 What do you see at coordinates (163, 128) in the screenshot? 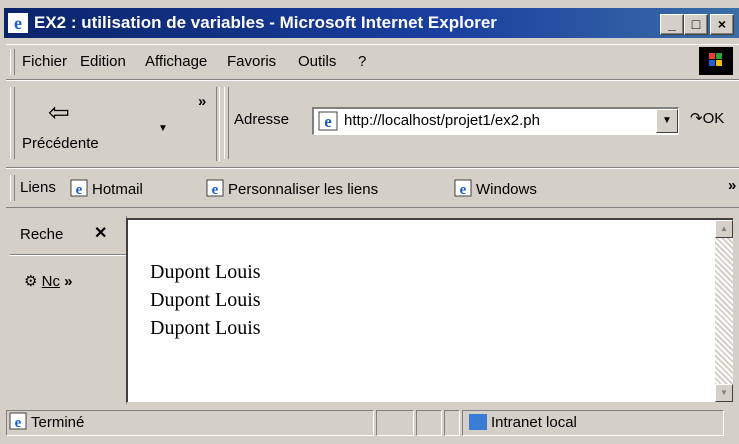
I see `back-dropdown-icon: ▼` at bounding box center [163, 128].